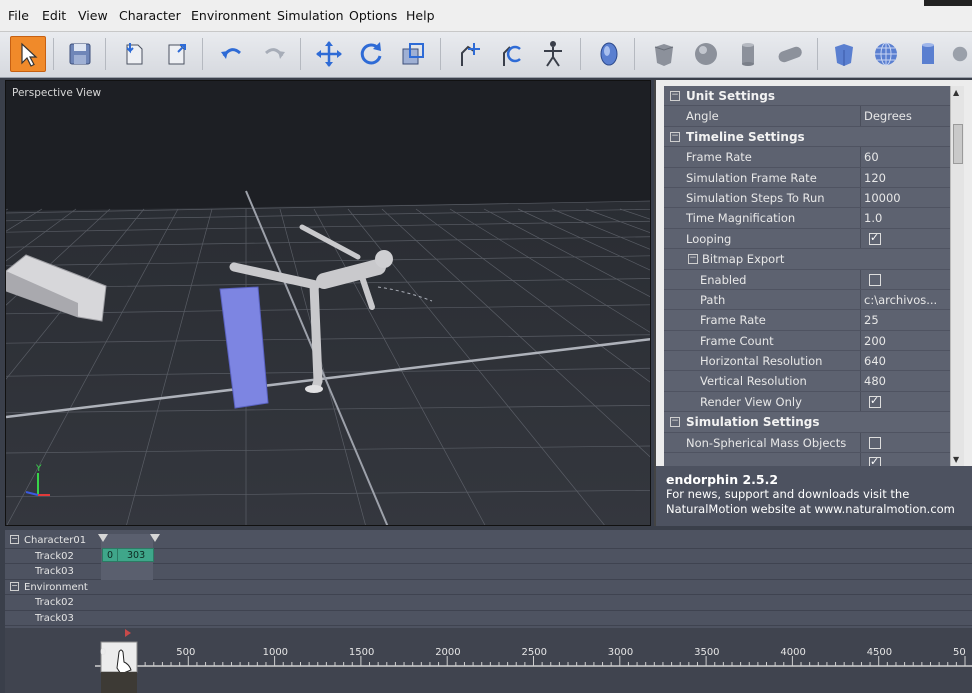 The height and width of the screenshot is (693, 972). Describe the element at coordinates (488, 618) in the screenshot. I see `timeline-track-row: Track03` at that location.